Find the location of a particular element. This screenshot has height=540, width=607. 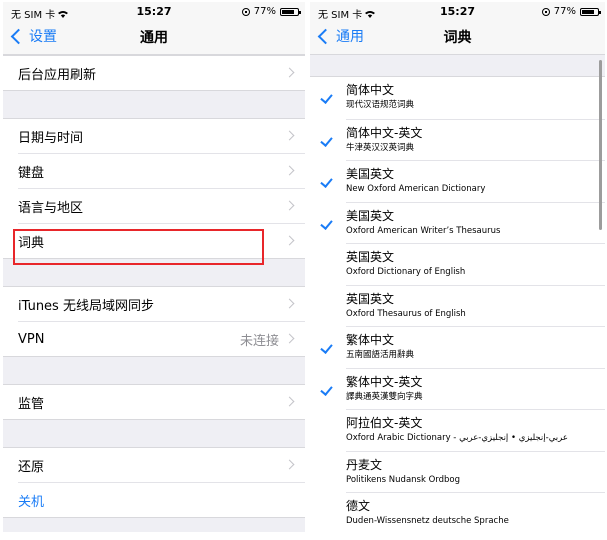

settings-row-vpn: VPN 未连接 is located at coordinates (161, 338).